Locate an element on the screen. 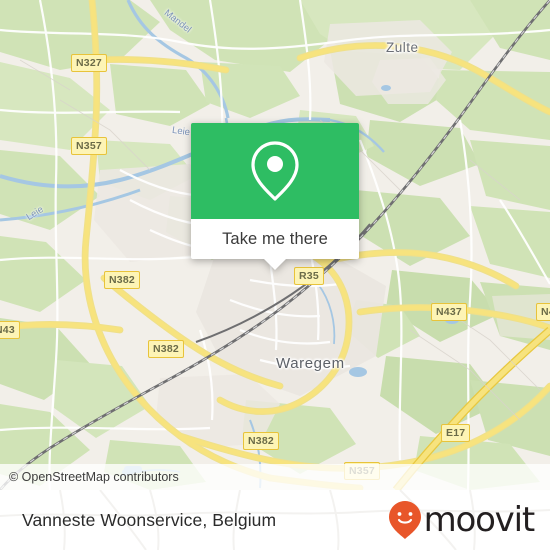 The image size is (550, 550). place-label-waregem: Waregem is located at coordinates (310, 363).